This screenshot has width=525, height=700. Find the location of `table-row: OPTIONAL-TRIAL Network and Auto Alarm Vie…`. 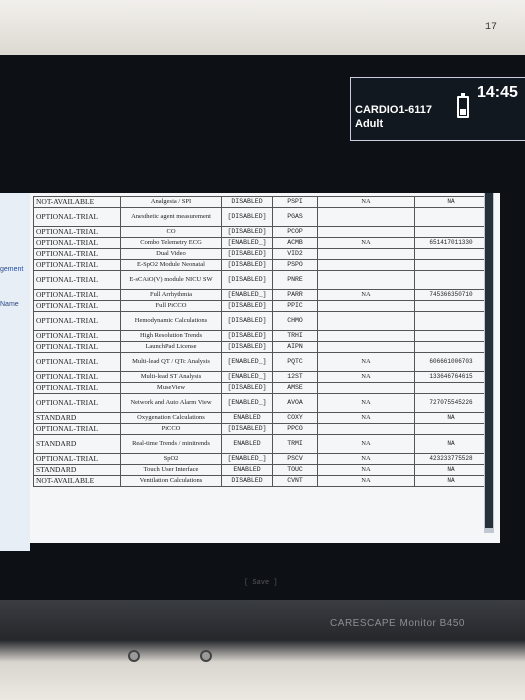

table-row: OPTIONAL-TRIAL Network and Auto Alarm Vie… is located at coordinates (260, 403).